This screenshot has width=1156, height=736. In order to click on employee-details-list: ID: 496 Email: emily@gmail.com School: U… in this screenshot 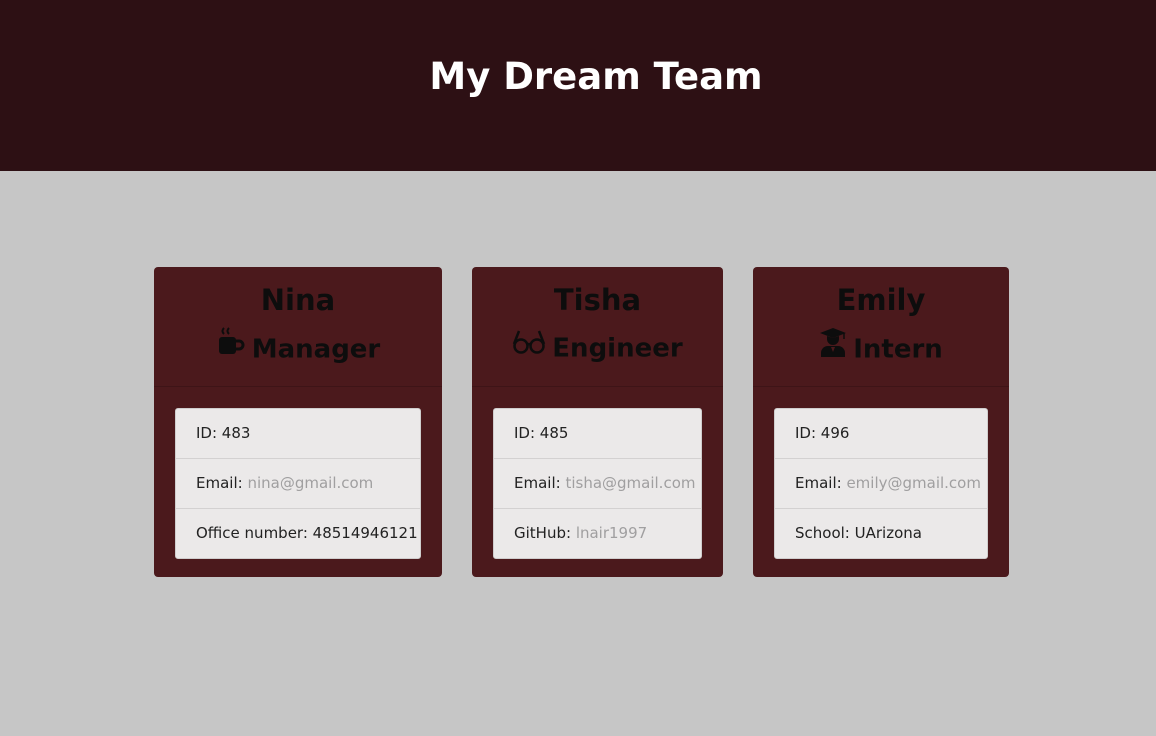, I will do `click(881, 483)`.